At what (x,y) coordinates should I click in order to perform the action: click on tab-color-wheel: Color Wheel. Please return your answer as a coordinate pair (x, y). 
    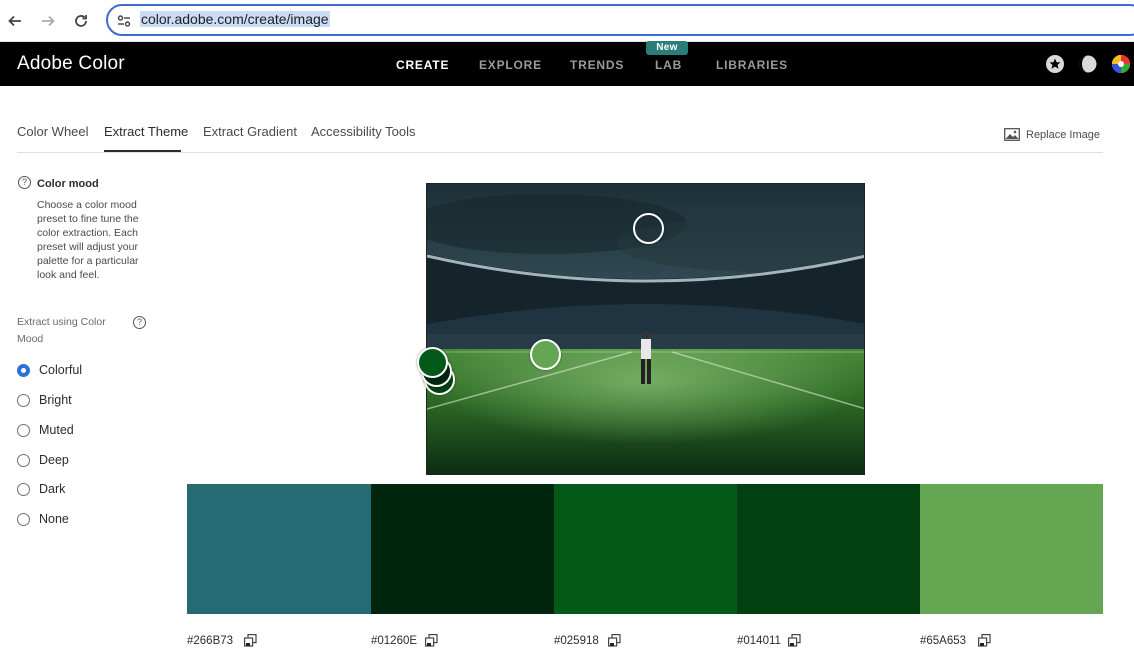
    Looking at the image, I should click on (53, 131).